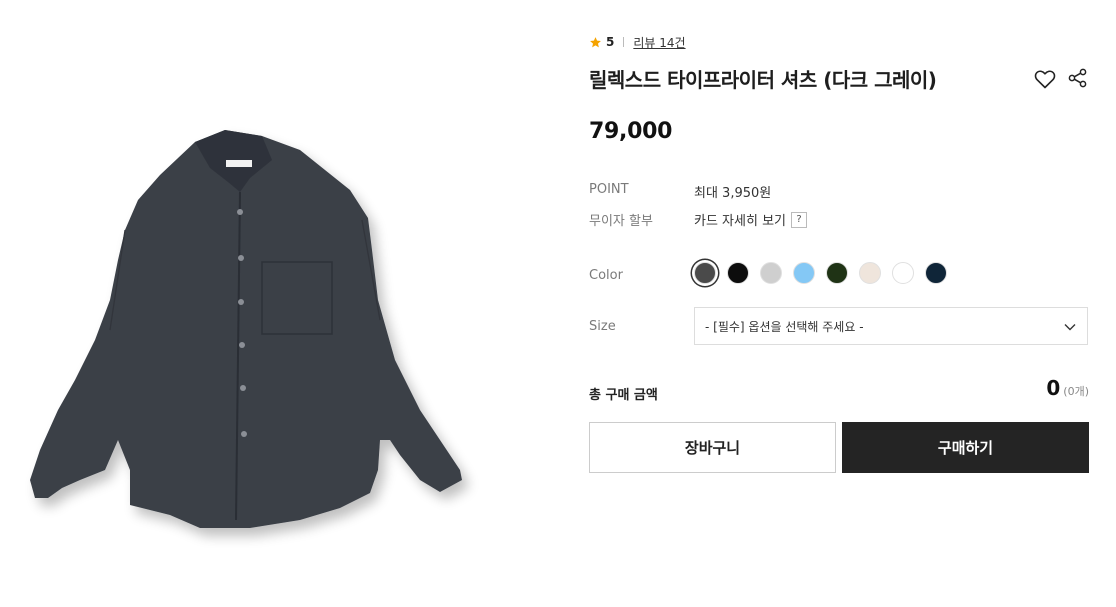  I want to click on installment-value: 카드 자세히 보기 ?, so click(750, 219).